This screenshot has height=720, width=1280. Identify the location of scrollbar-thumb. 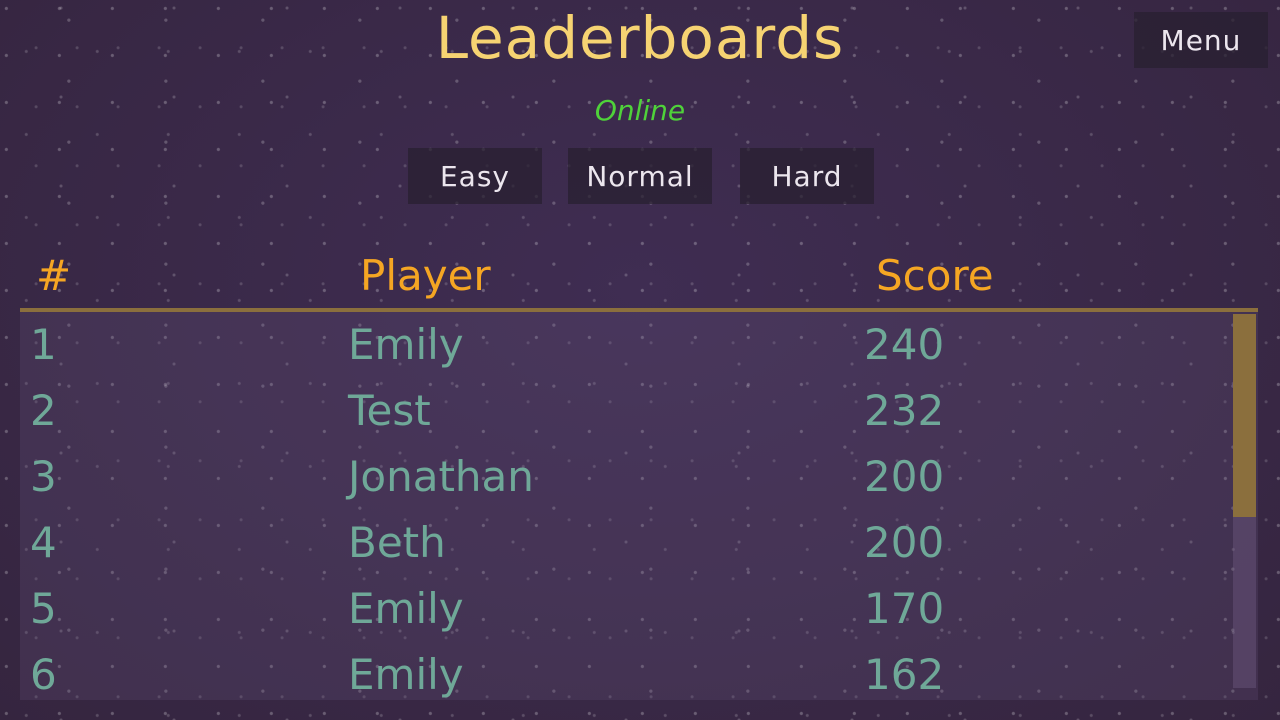
(1244, 415).